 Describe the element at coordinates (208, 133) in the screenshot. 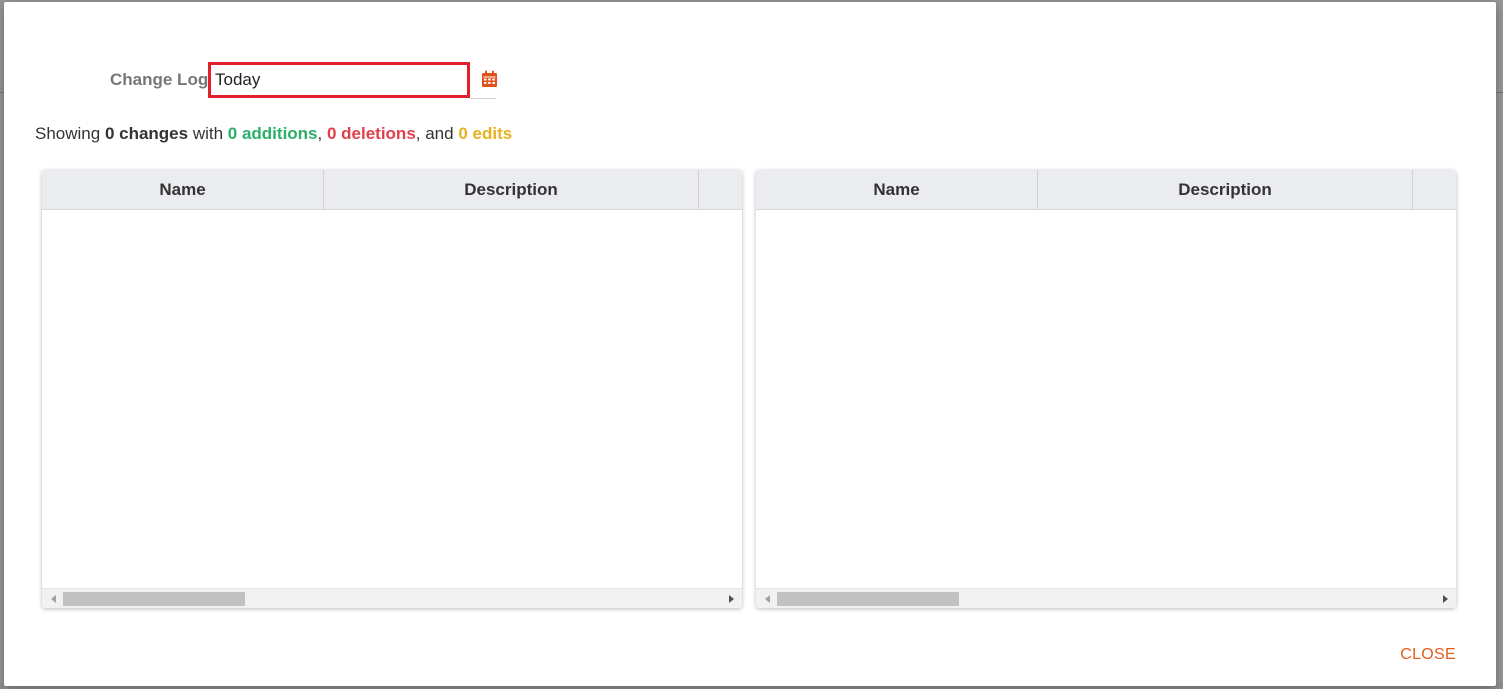

I see `summary-with: with` at that location.